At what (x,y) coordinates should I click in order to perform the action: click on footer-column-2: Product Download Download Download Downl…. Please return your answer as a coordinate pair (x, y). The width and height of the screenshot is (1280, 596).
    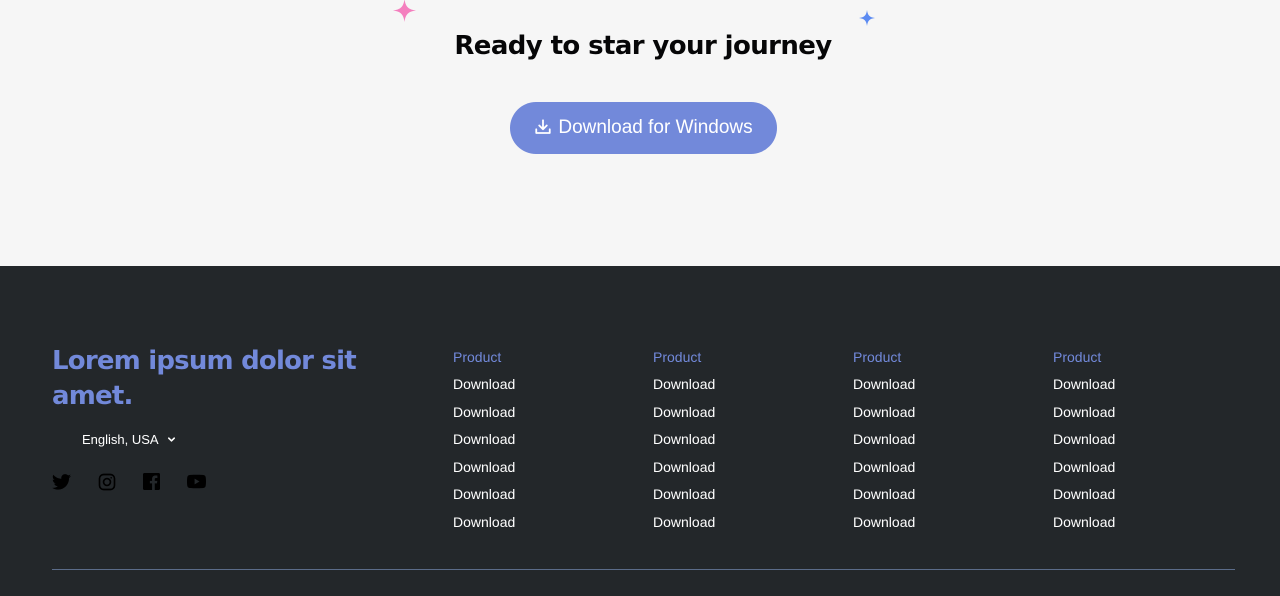
    Looking at the image, I should click on (684, 444).